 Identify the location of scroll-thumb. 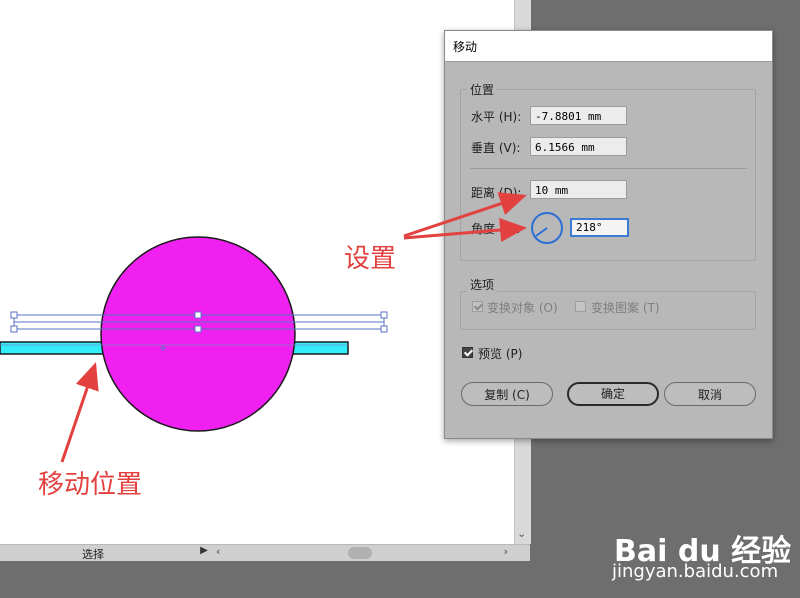
(360, 553).